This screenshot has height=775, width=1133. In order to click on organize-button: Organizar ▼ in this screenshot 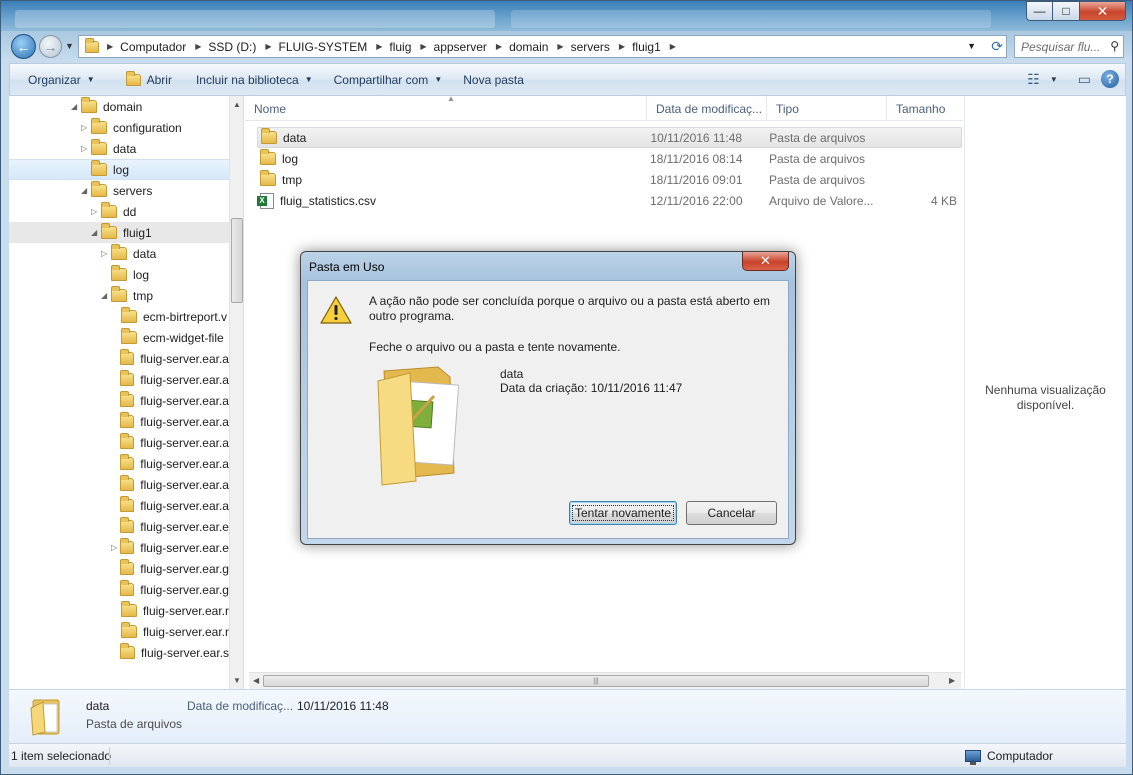, I will do `click(57, 79)`.